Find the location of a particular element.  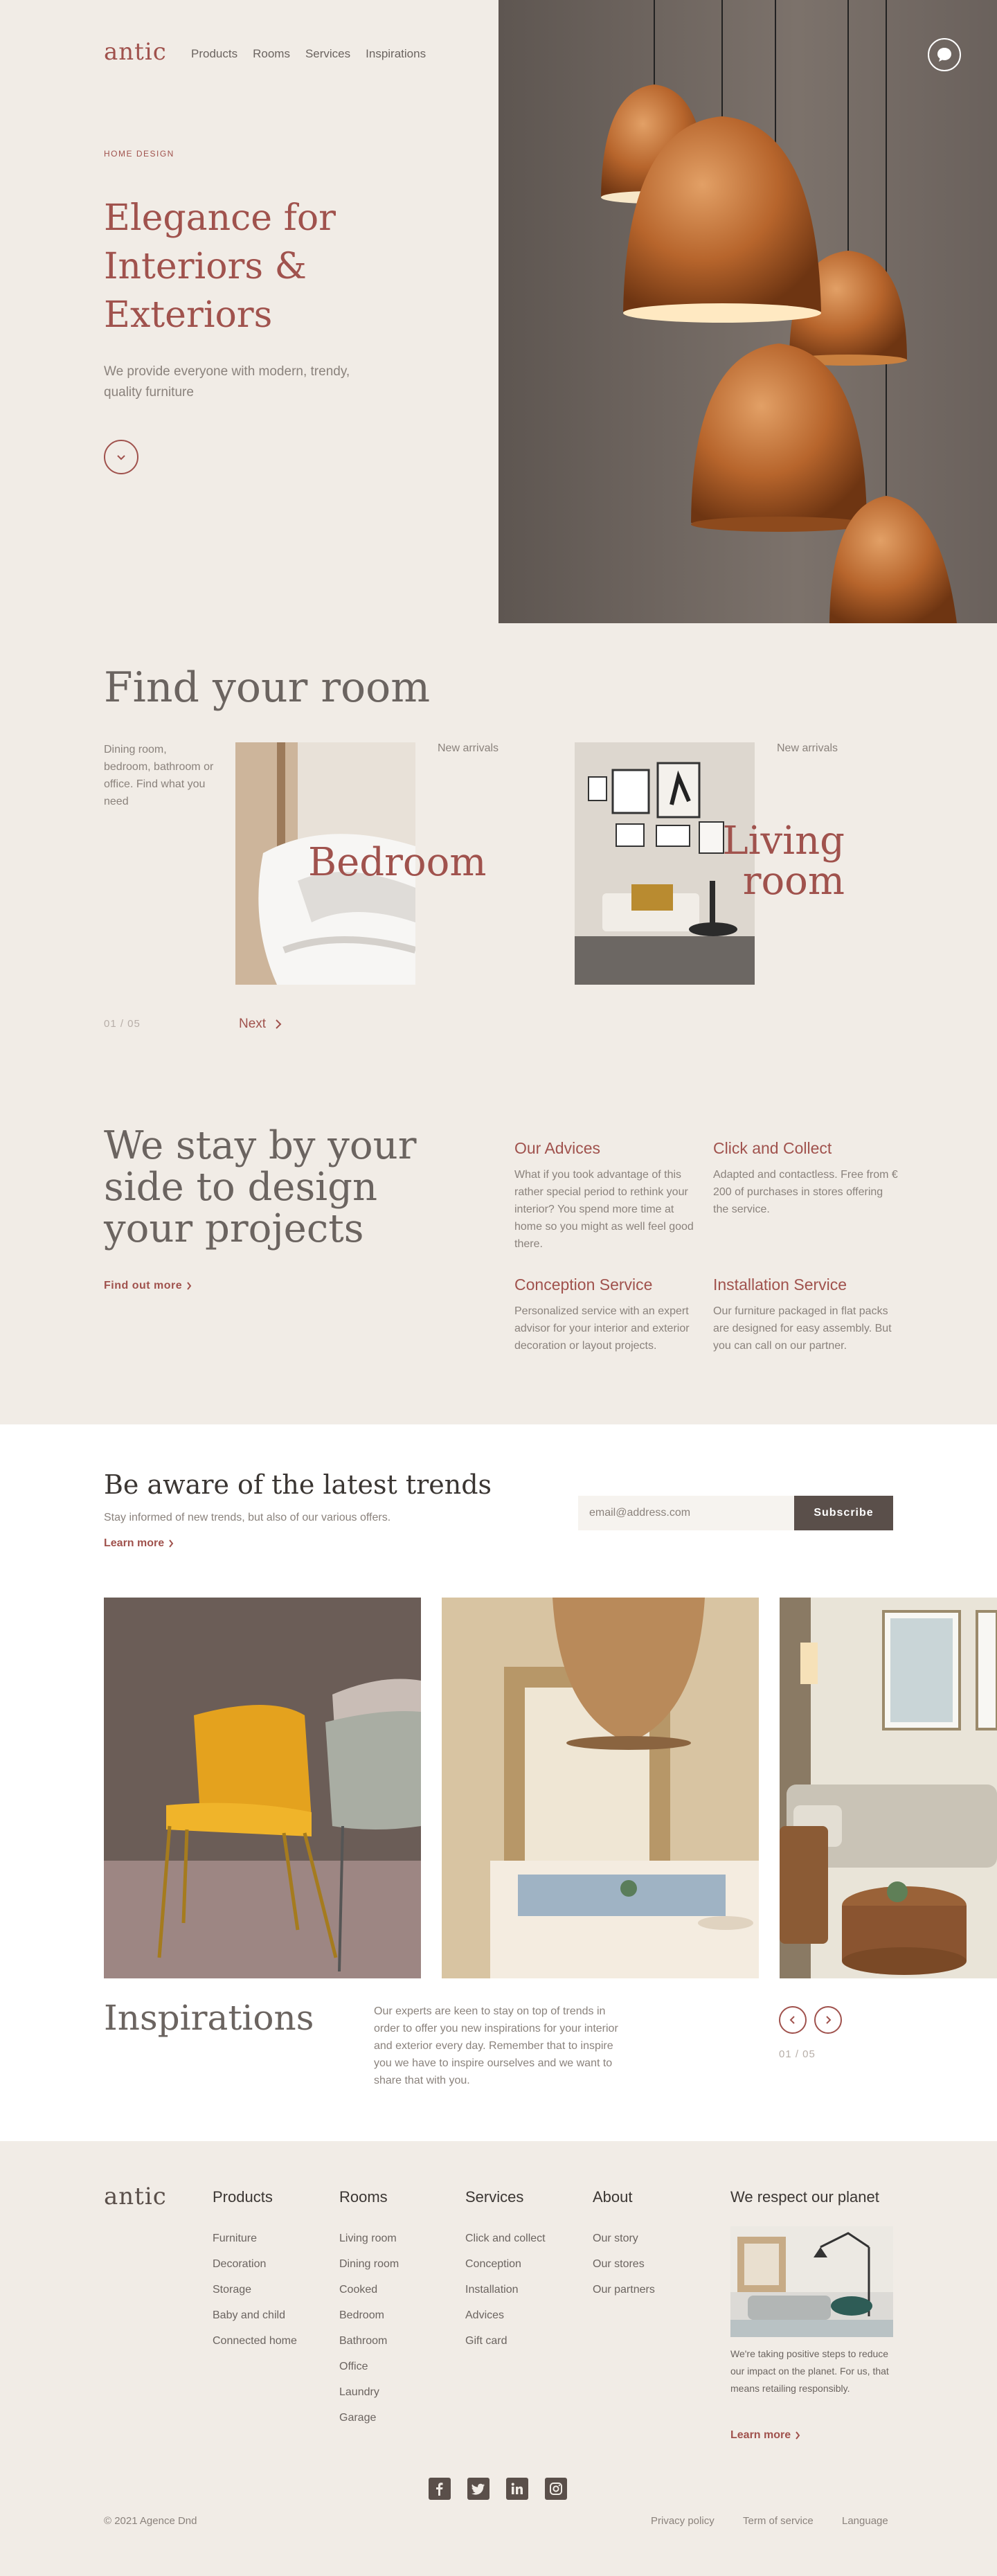

footer-link: Furniture is located at coordinates (255, 2238).